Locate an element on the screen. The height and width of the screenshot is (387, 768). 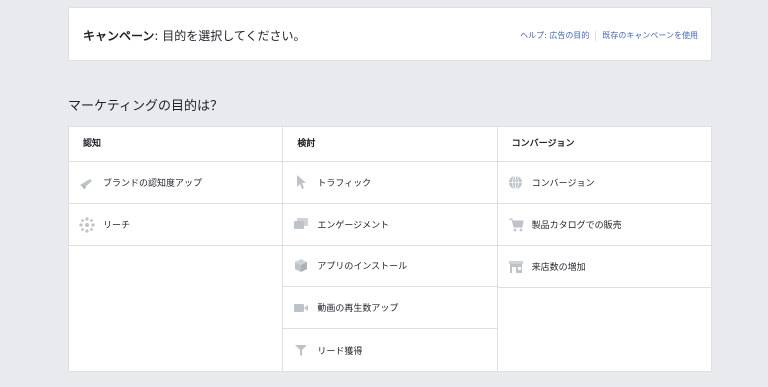
objective-label: エンゲージメント is located at coordinates (353, 225).